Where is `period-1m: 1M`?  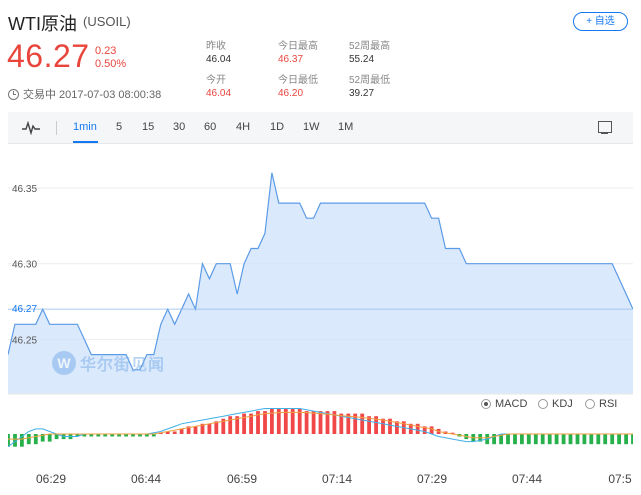 period-1m: 1M is located at coordinates (345, 127).